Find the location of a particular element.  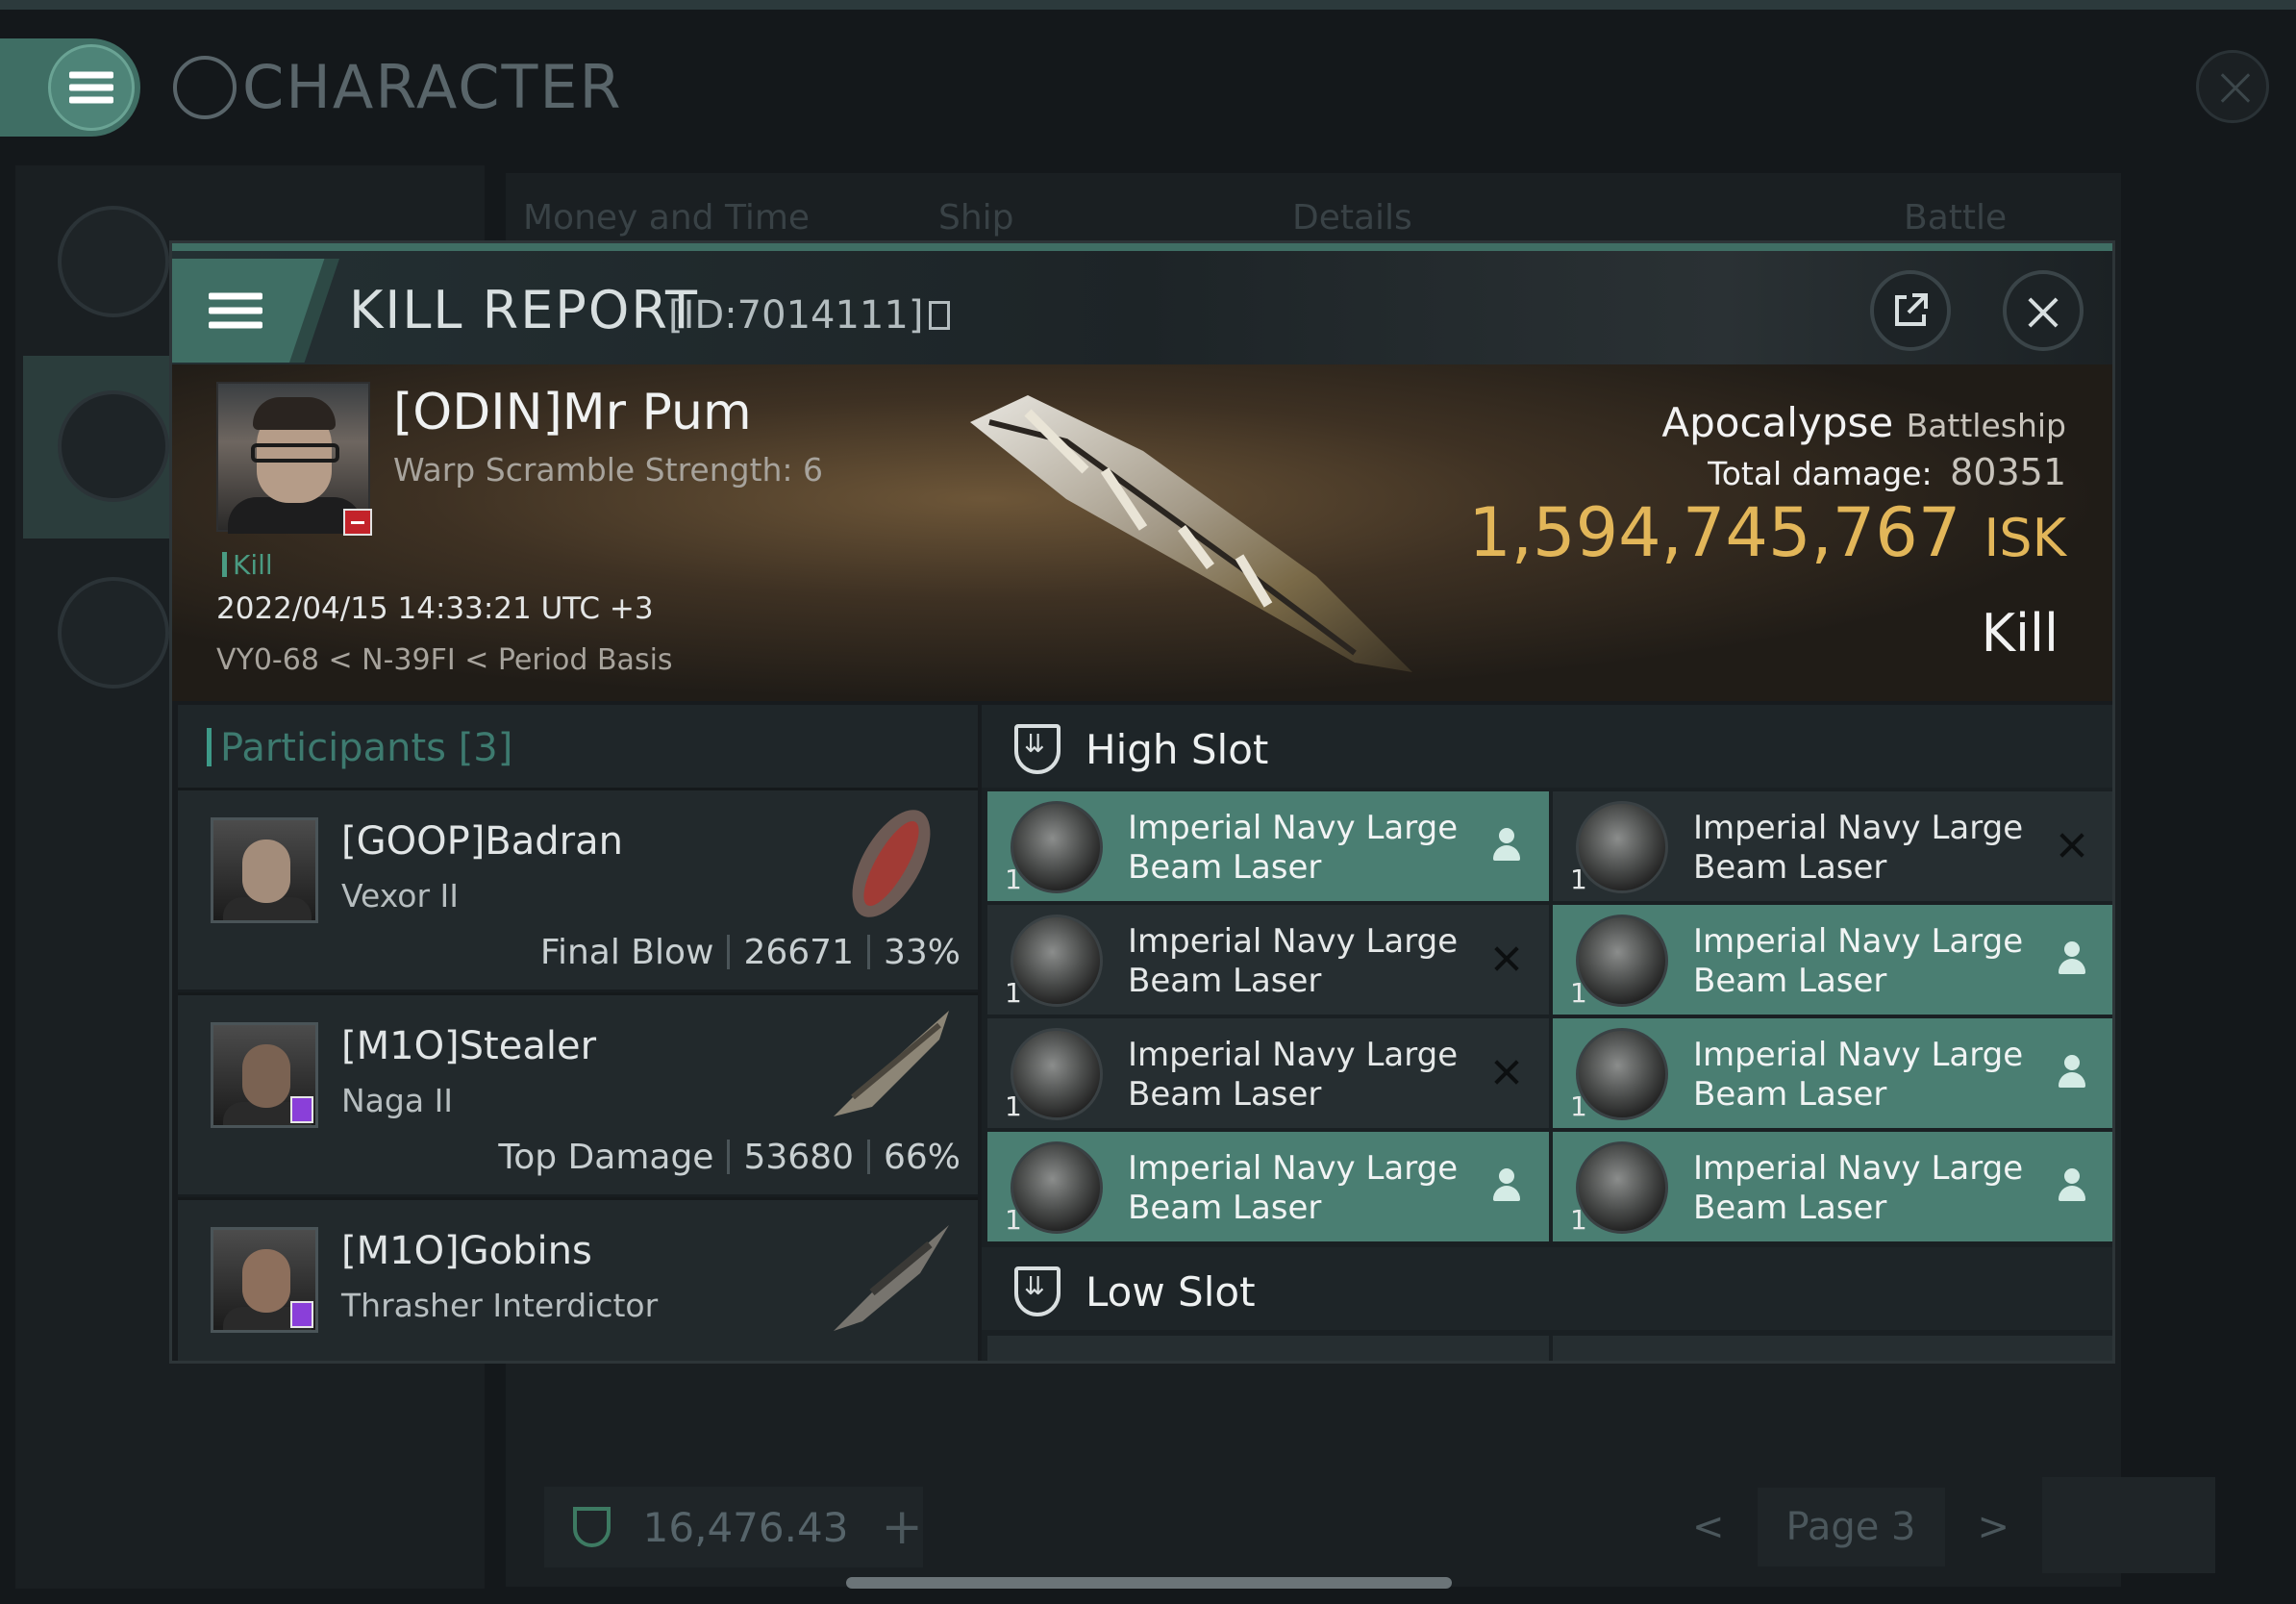

total-damage: Total damage: 80351 is located at coordinates (1887, 472).